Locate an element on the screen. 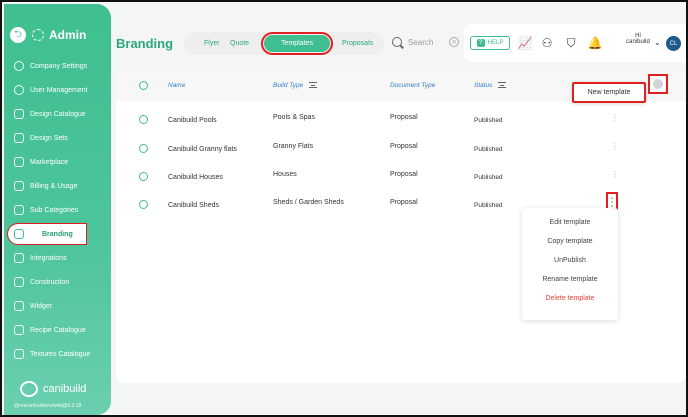  page-title: Branding is located at coordinates (145, 43).